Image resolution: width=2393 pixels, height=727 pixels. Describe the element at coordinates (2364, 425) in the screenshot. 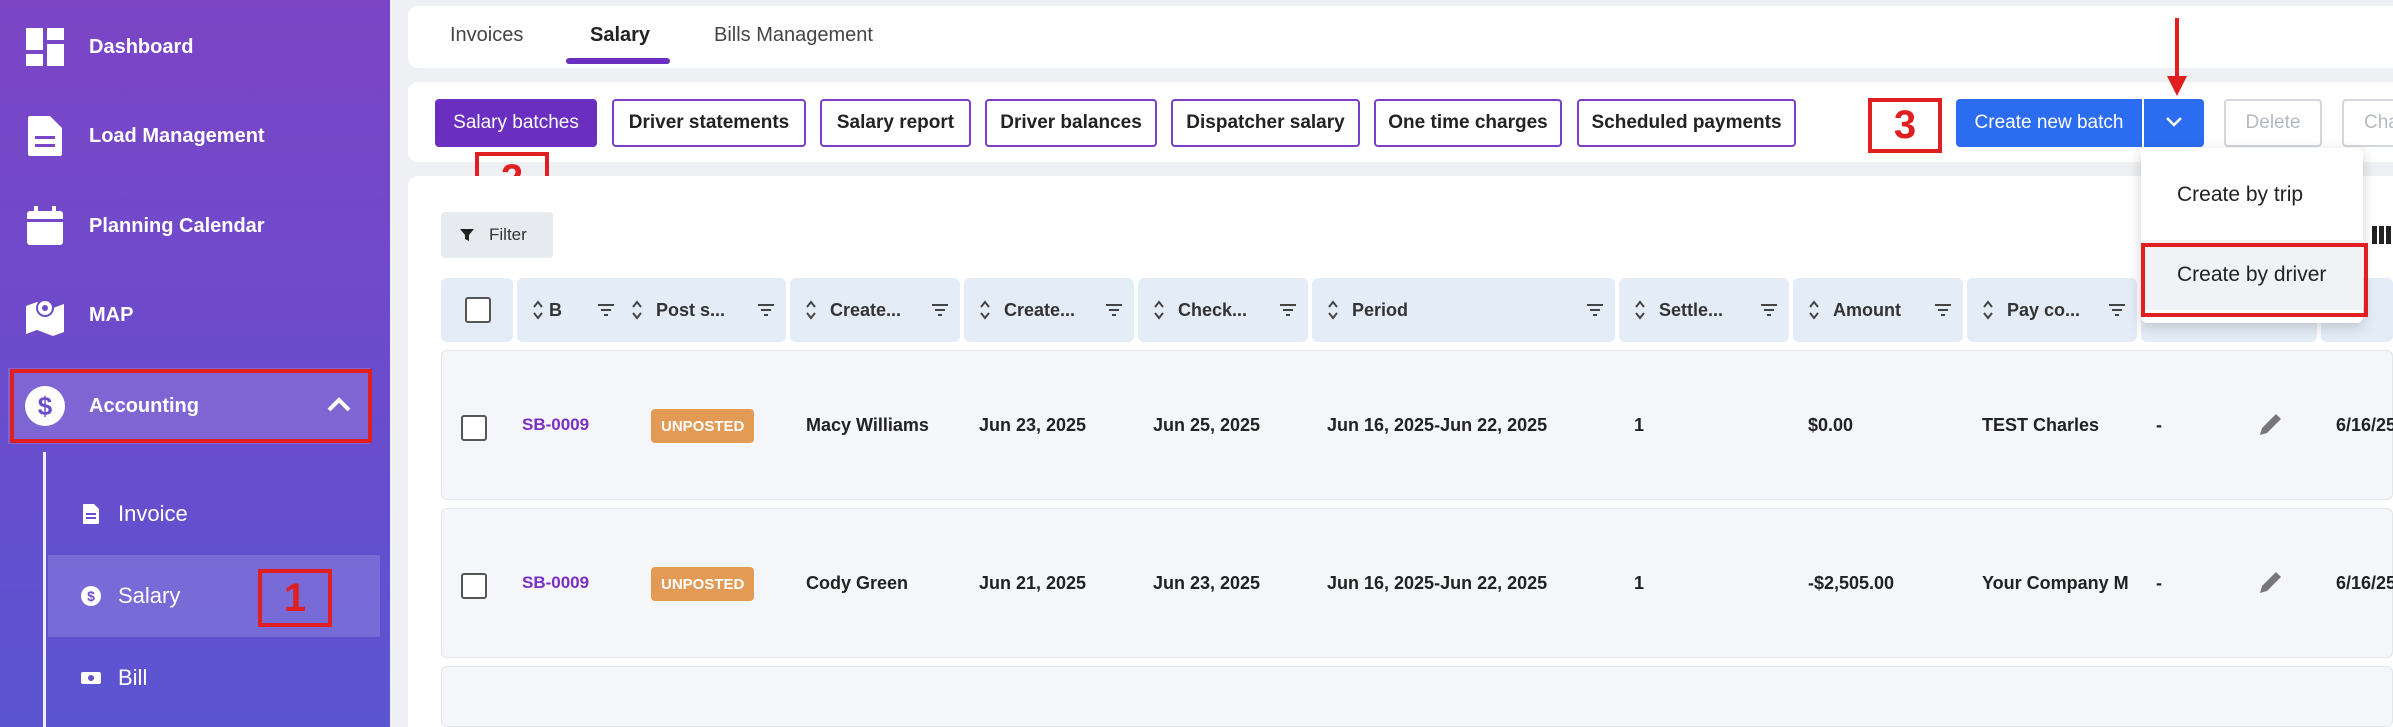

I see `start-date-cell: 6/16/25` at that location.